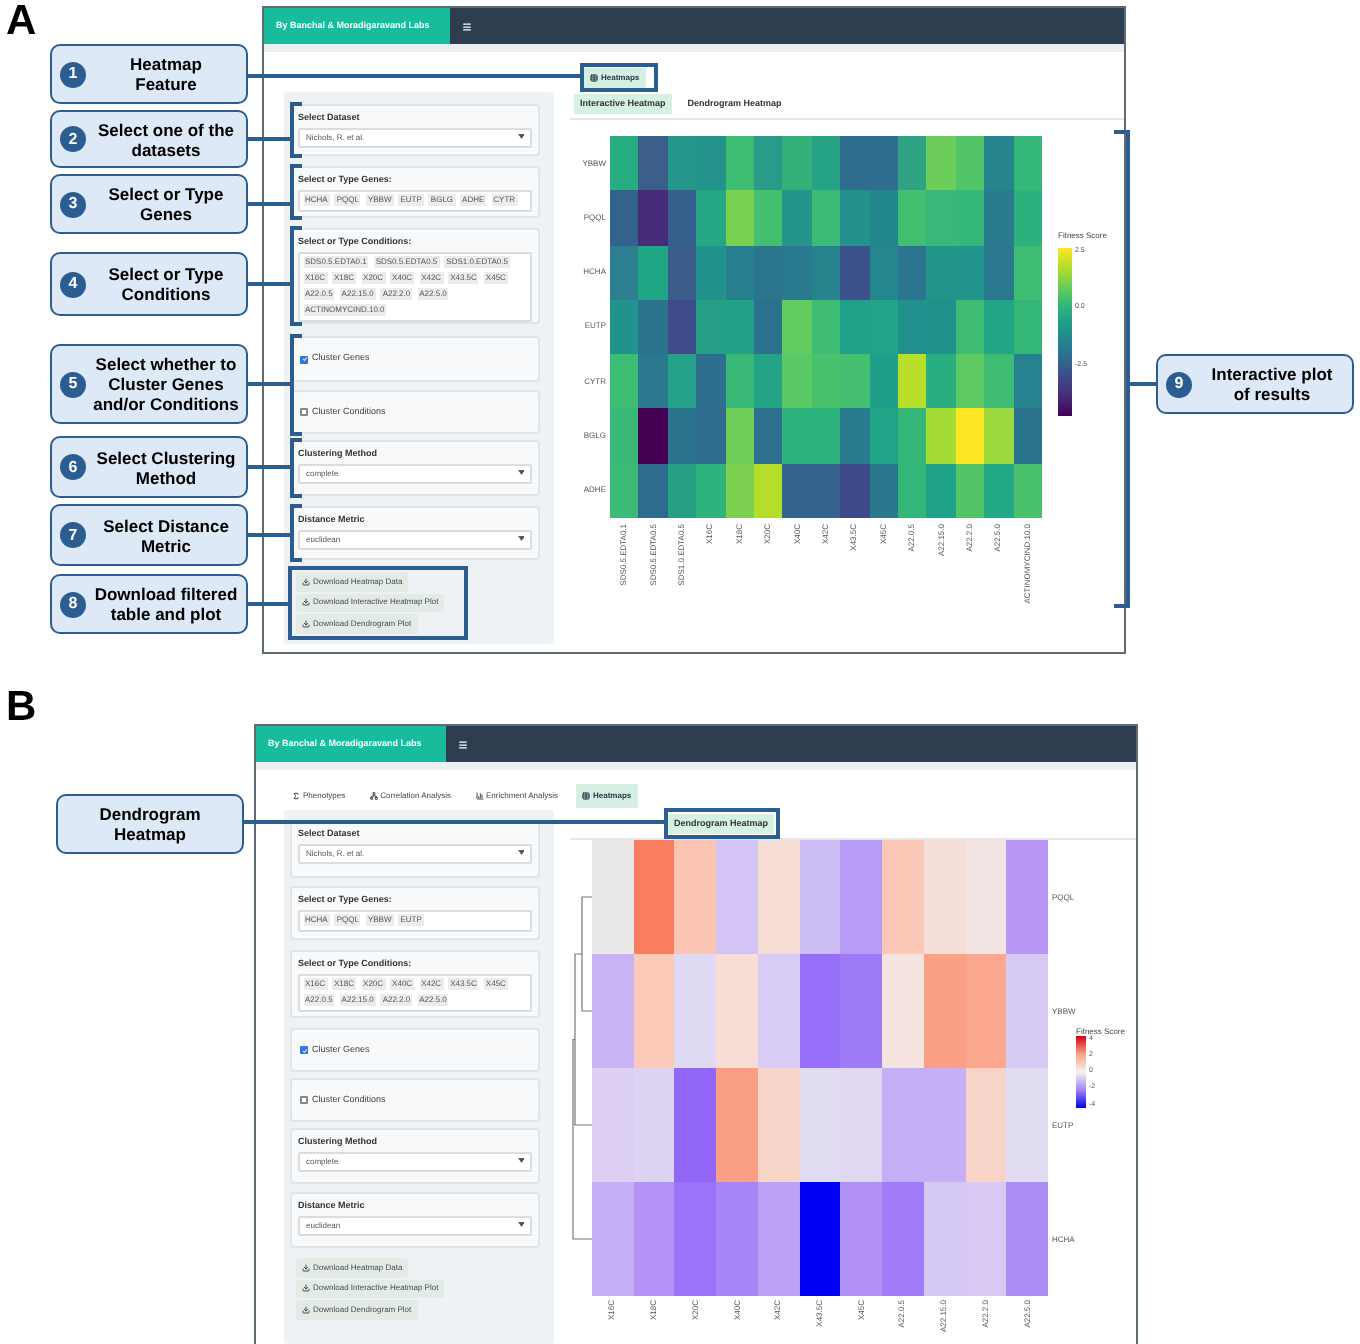  Describe the element at coordinates (166, 284) in the screenshot. I see `callout-text: Select or Type Conditions` at that location.